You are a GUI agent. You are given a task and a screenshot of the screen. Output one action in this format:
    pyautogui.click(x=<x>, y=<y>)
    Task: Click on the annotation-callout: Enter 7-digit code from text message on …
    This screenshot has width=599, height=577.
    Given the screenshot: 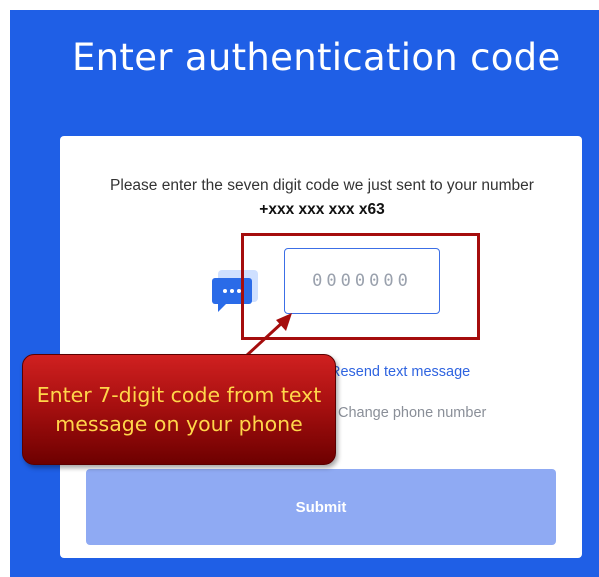 What is the action you would take?
    pyautogui.click(x=179, y=409)
    